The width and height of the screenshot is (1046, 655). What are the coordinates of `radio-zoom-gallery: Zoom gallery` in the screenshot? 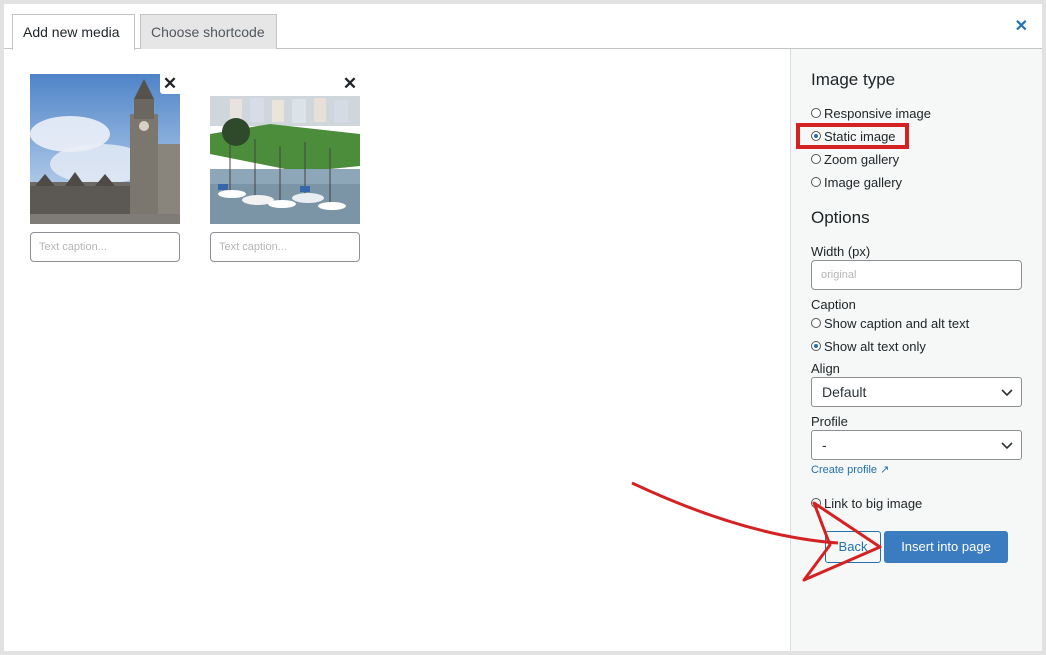 It's located at (855, 159).